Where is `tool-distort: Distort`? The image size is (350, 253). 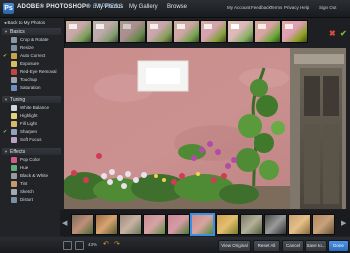
tool-distort: Distort is located at coordinates (31, 200).